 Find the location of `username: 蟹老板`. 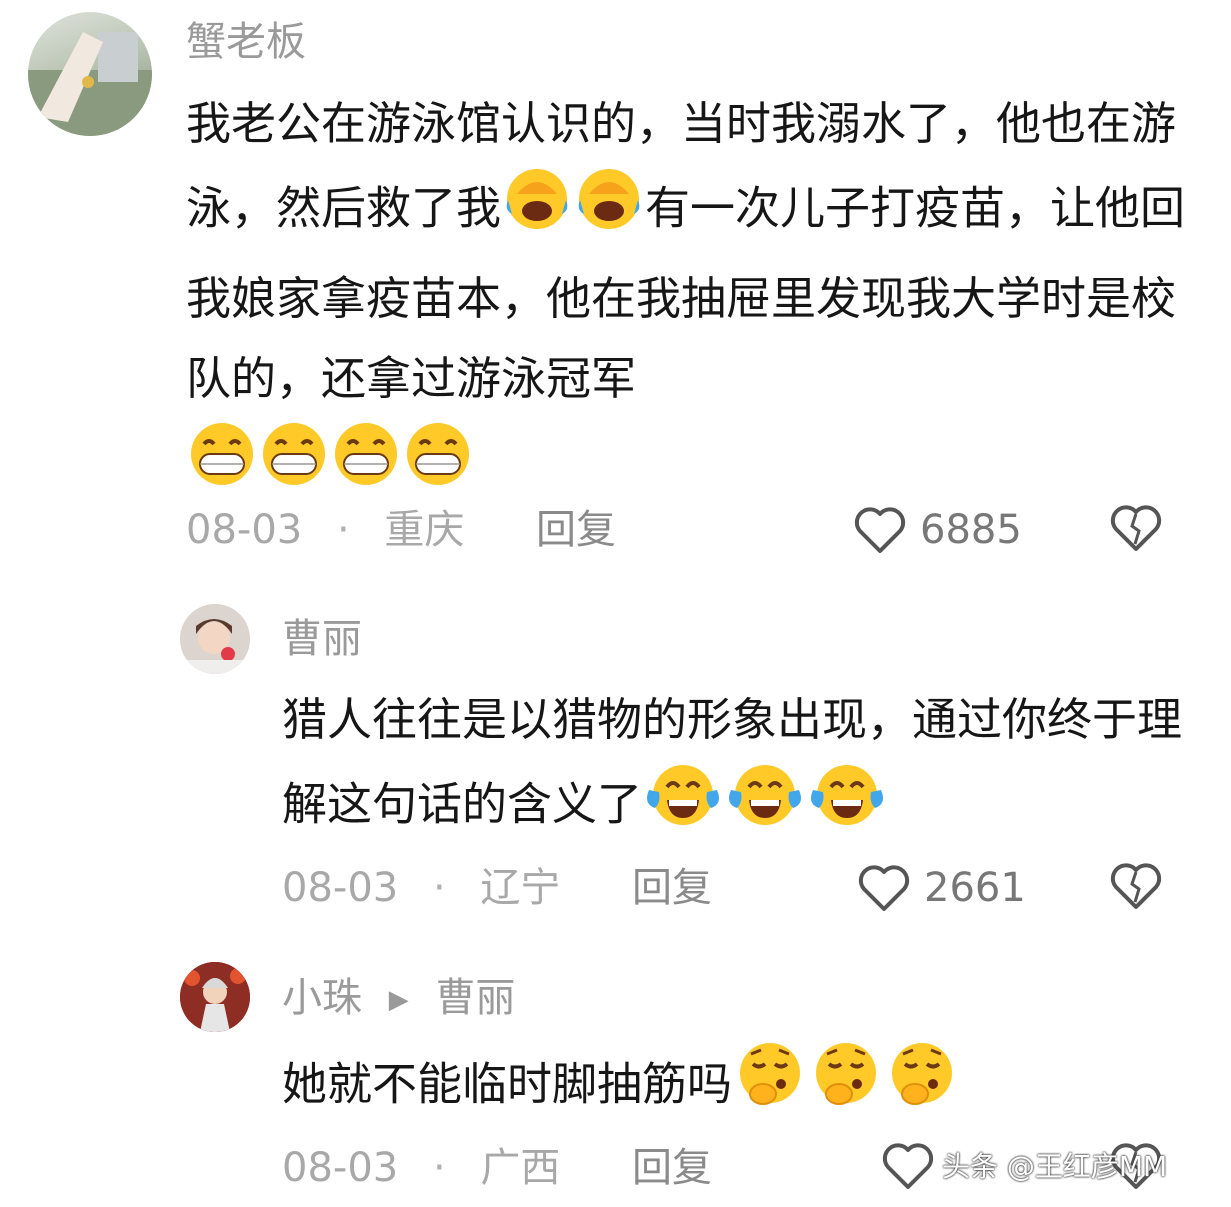

username: 蟹老板 is located at coordinates (246, 42).